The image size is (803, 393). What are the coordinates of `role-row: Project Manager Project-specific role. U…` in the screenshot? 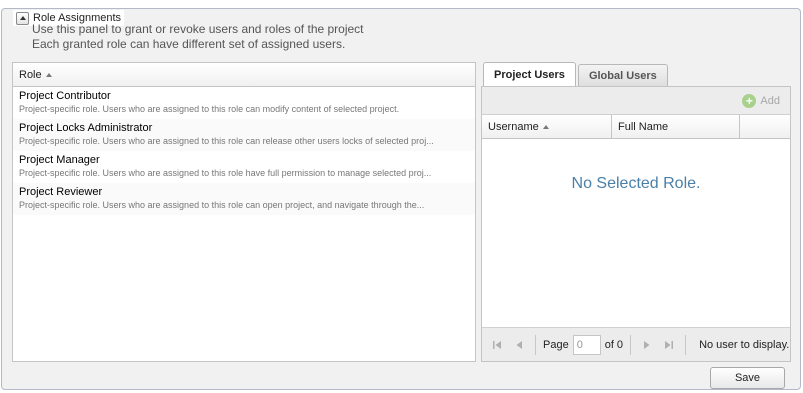 It's located at (244, 167).